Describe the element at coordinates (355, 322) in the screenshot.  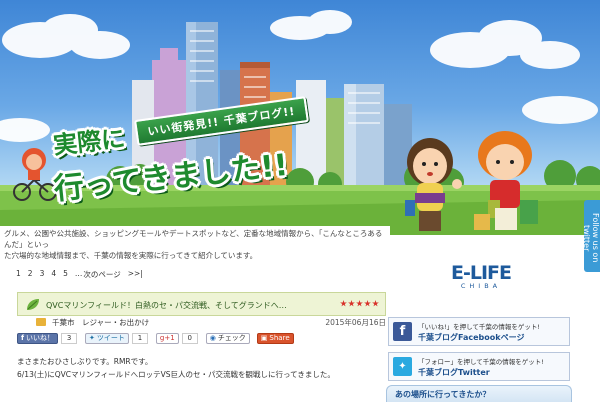
I see `post-date: 2015年06月16日` at that location.